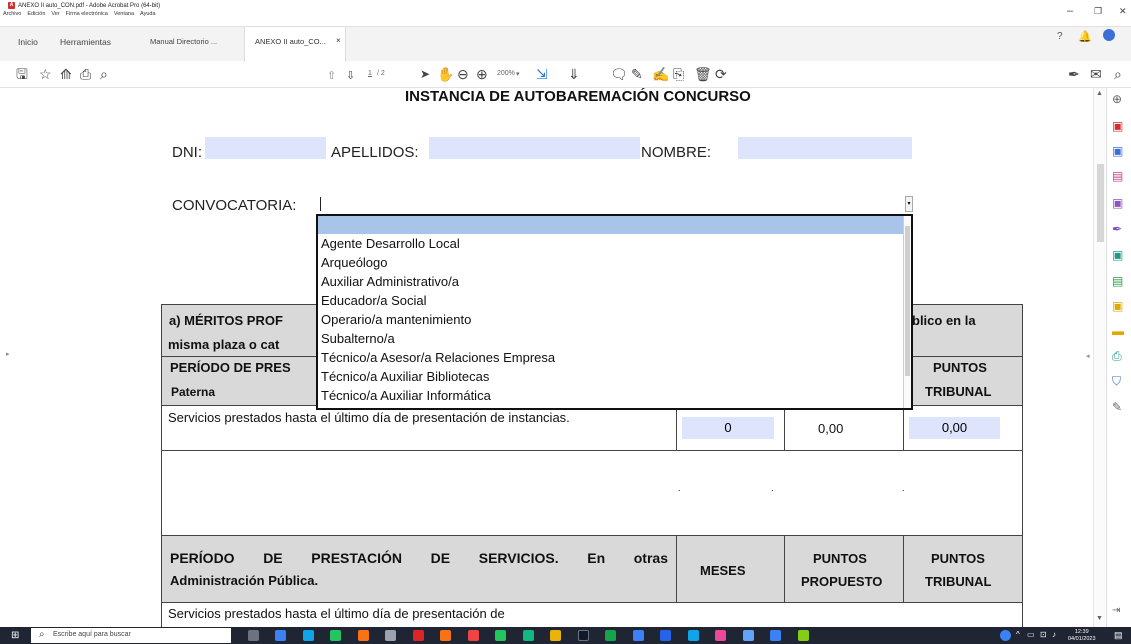 This screenshot has height=644, width=1131. I want to click on page-down-icon: ⇩, so click(350, 76).